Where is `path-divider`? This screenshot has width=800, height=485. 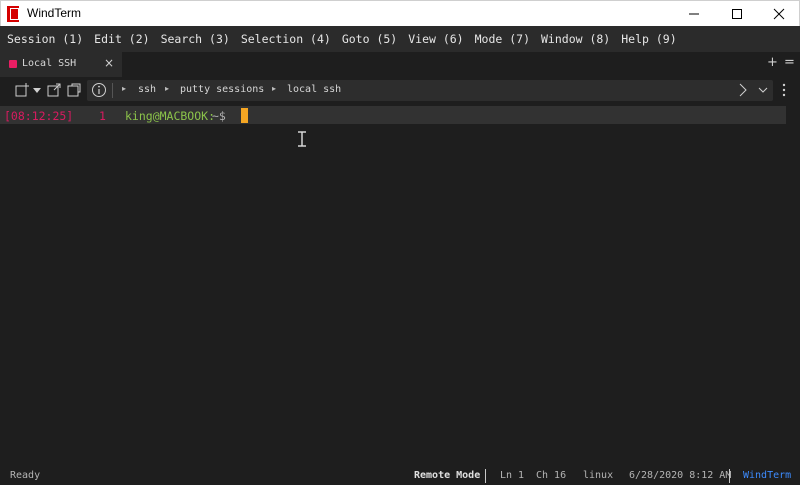
path-divider is located at coordinates (112, 90).